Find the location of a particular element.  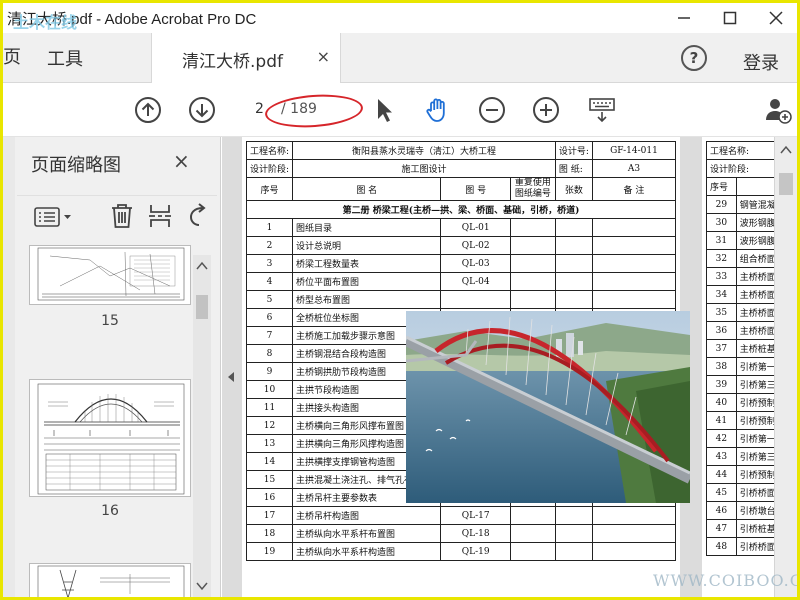

keyboard-icon is located at coordinates (602, 110).